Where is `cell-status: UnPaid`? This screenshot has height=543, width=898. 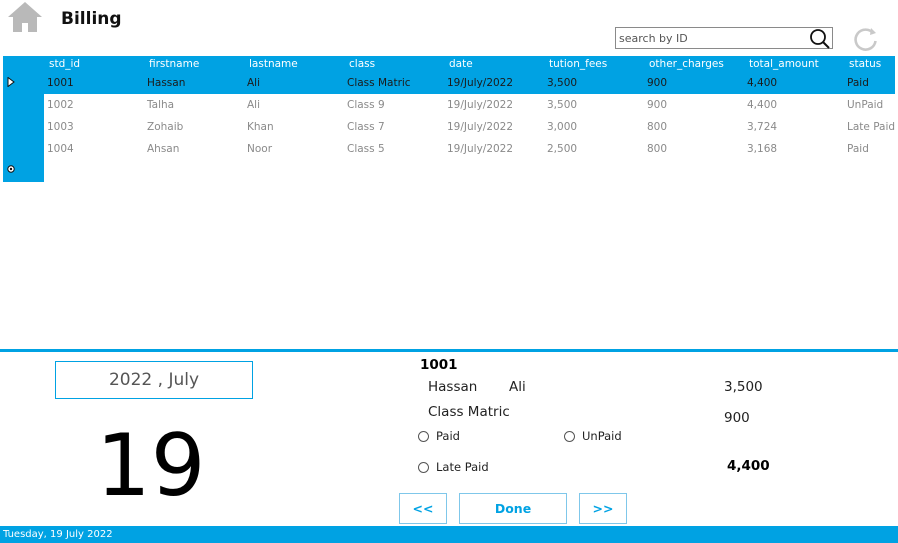
cell-status: UnPaid is located at coordinates (865, 105).